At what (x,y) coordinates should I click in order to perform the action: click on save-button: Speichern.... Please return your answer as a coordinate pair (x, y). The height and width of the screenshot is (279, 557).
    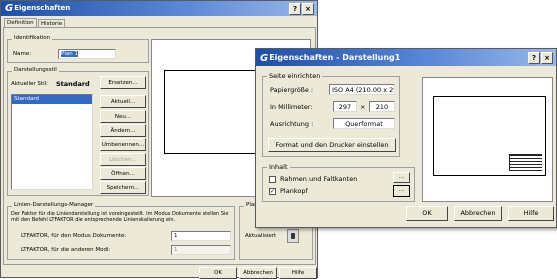
    Looking at the image, I should click on (123, 187).